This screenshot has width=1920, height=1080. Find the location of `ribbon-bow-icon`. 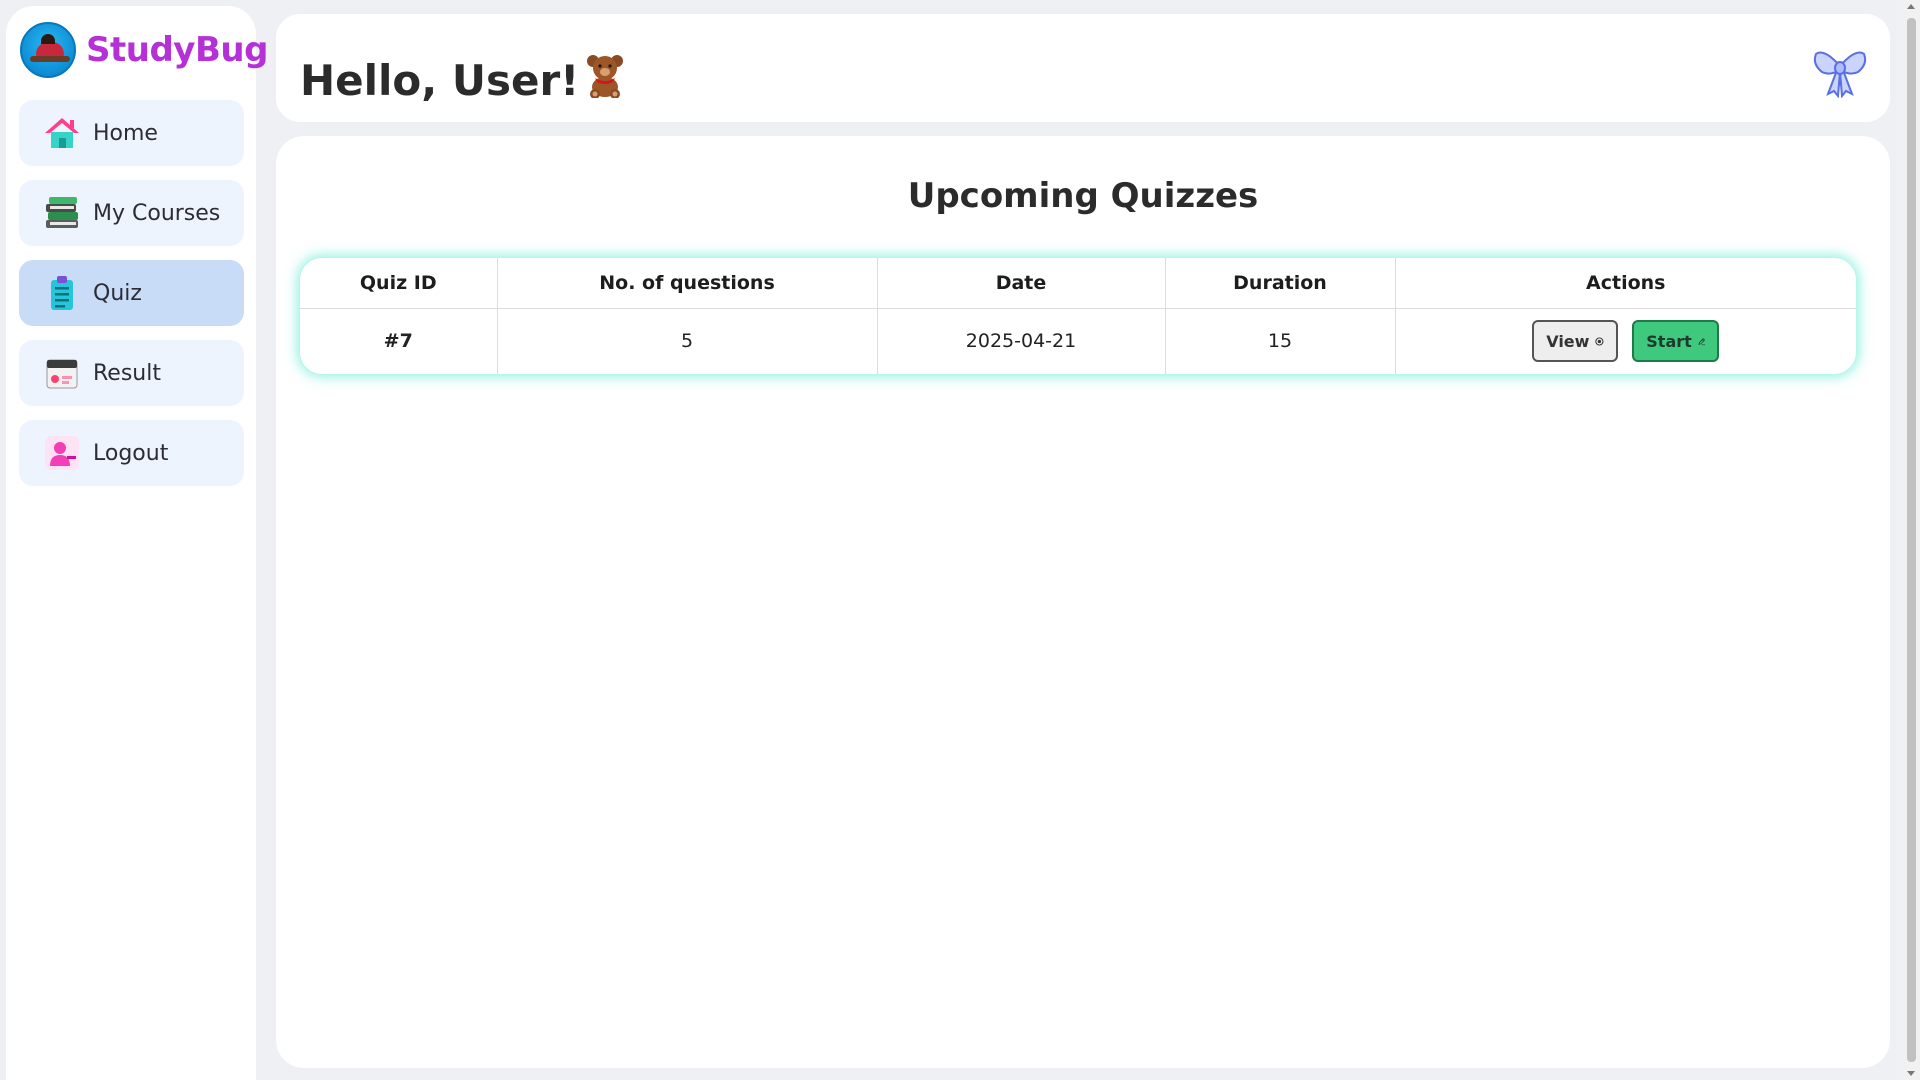

ribbon-bow-icon is located at coordinates (1840, 70).